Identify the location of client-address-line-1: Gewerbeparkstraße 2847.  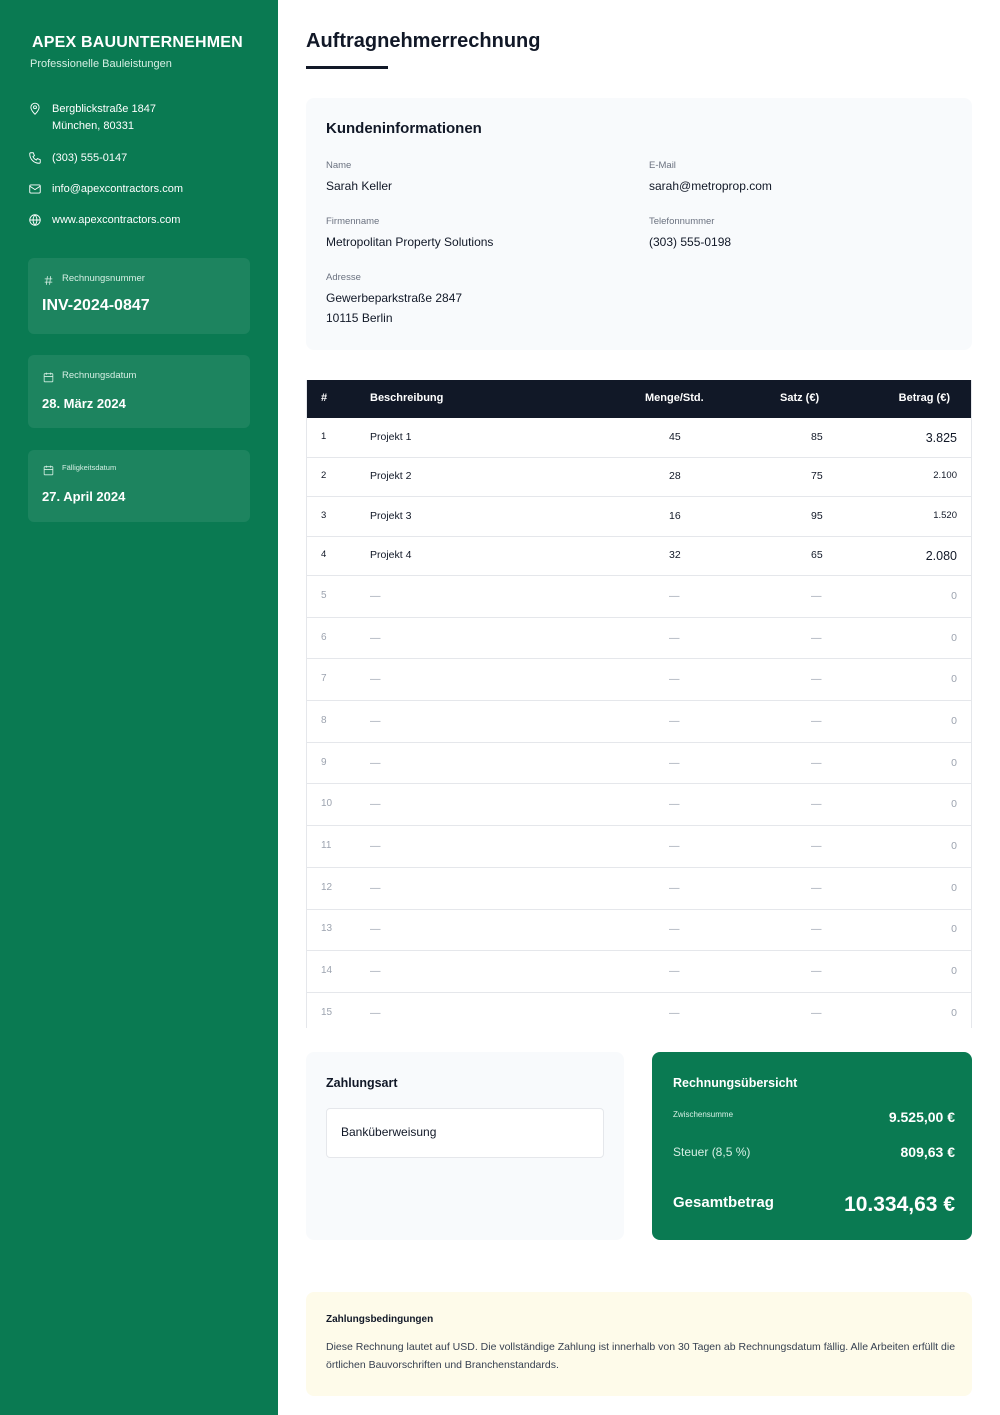
(394, 298).